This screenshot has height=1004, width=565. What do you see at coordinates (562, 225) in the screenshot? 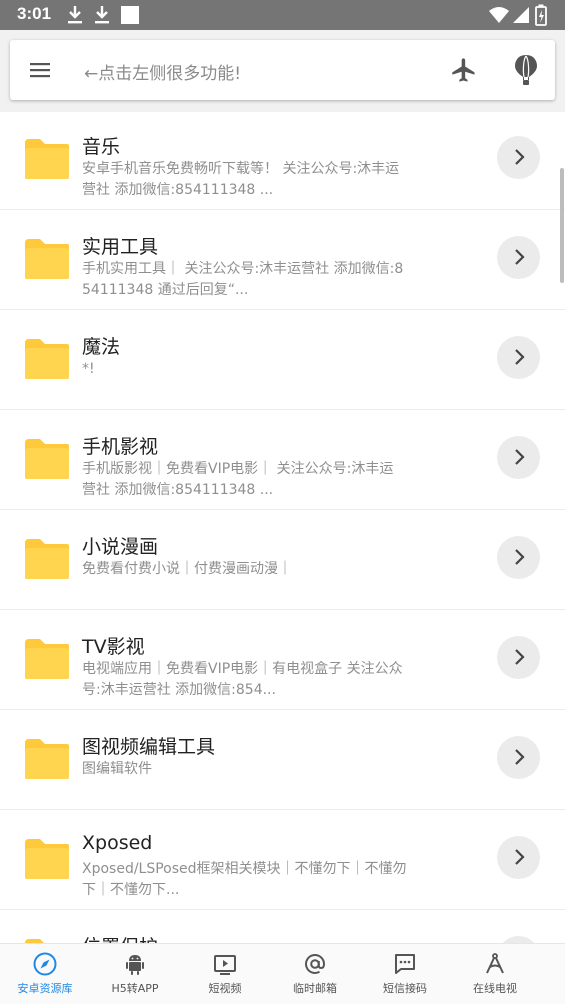
I see `scrollbar-thumb` at bounding box center [562, 225].